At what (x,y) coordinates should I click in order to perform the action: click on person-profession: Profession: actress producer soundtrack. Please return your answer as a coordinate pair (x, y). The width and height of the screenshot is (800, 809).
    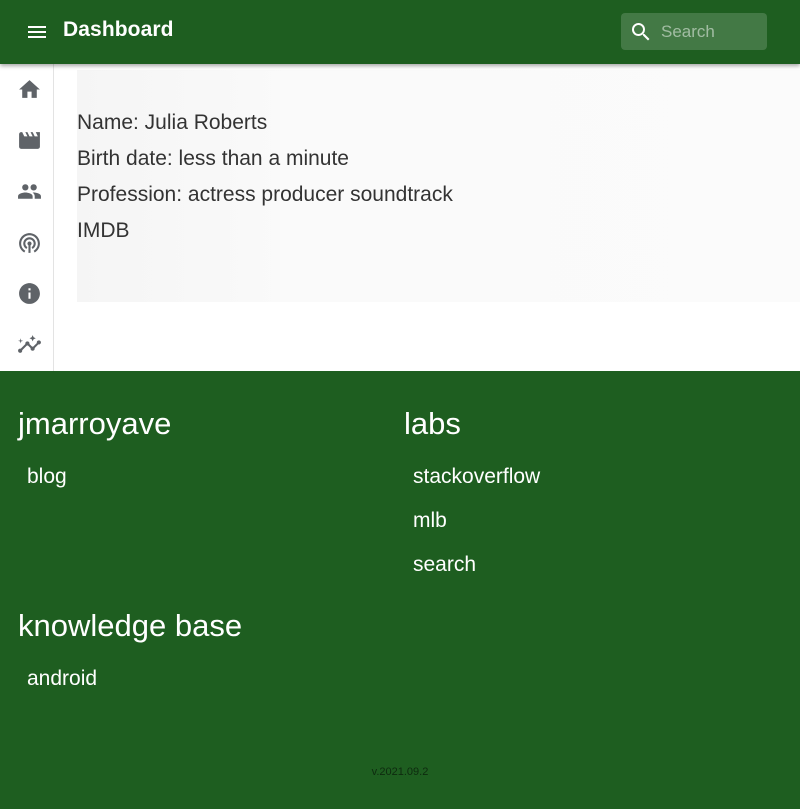
    Looking at the image, I should click on (265, 194).